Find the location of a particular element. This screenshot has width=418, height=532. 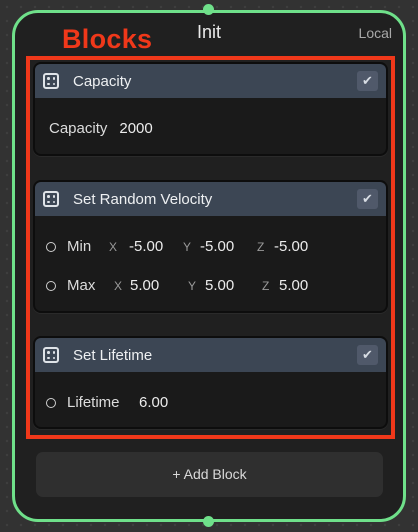

block-header: Set Random Velocity ✔ is located at coordinates (210, 199).